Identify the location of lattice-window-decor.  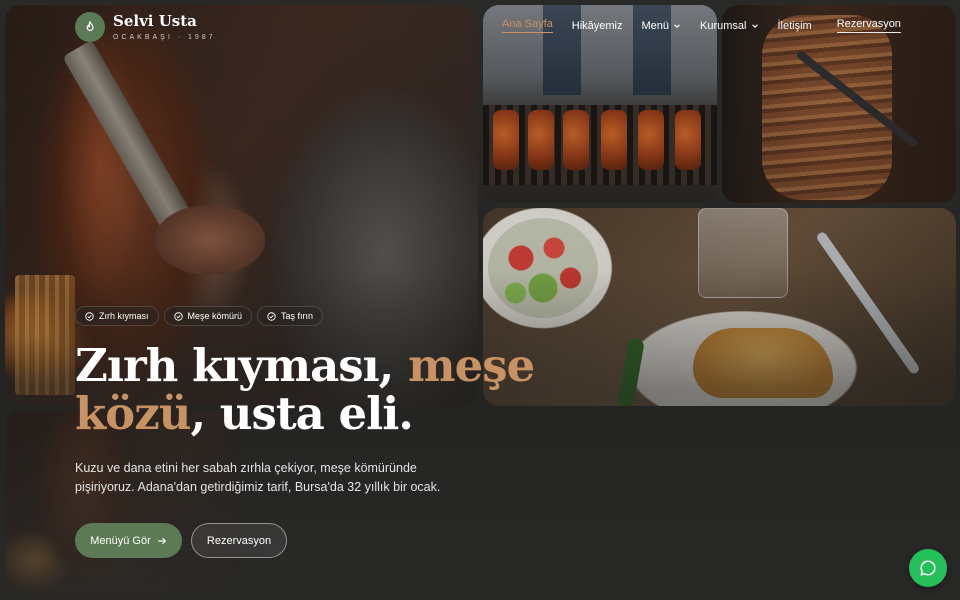
(45, 335).